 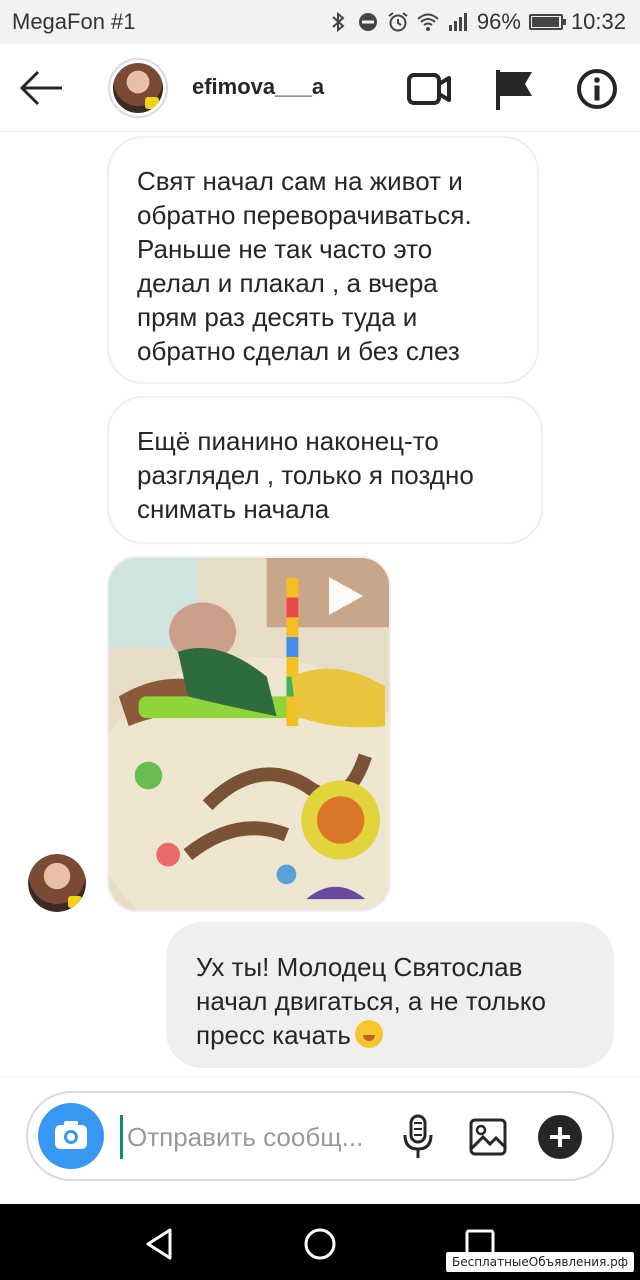 What do you see at coordinates (498, 21) in the screenshot?
I see `battery-percent: 96%` at bounding box center [498, 21].